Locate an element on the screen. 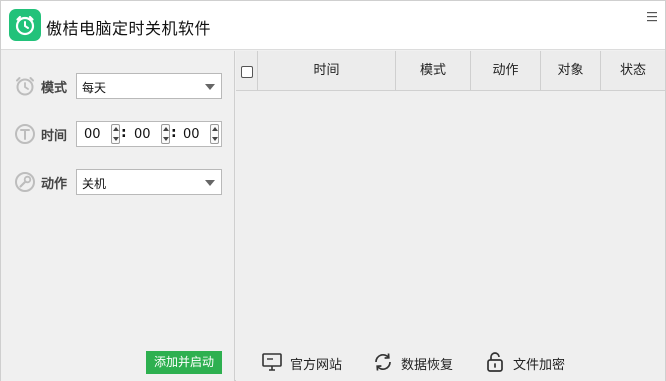  second-field: 00 is located at coordinates (199, 134).